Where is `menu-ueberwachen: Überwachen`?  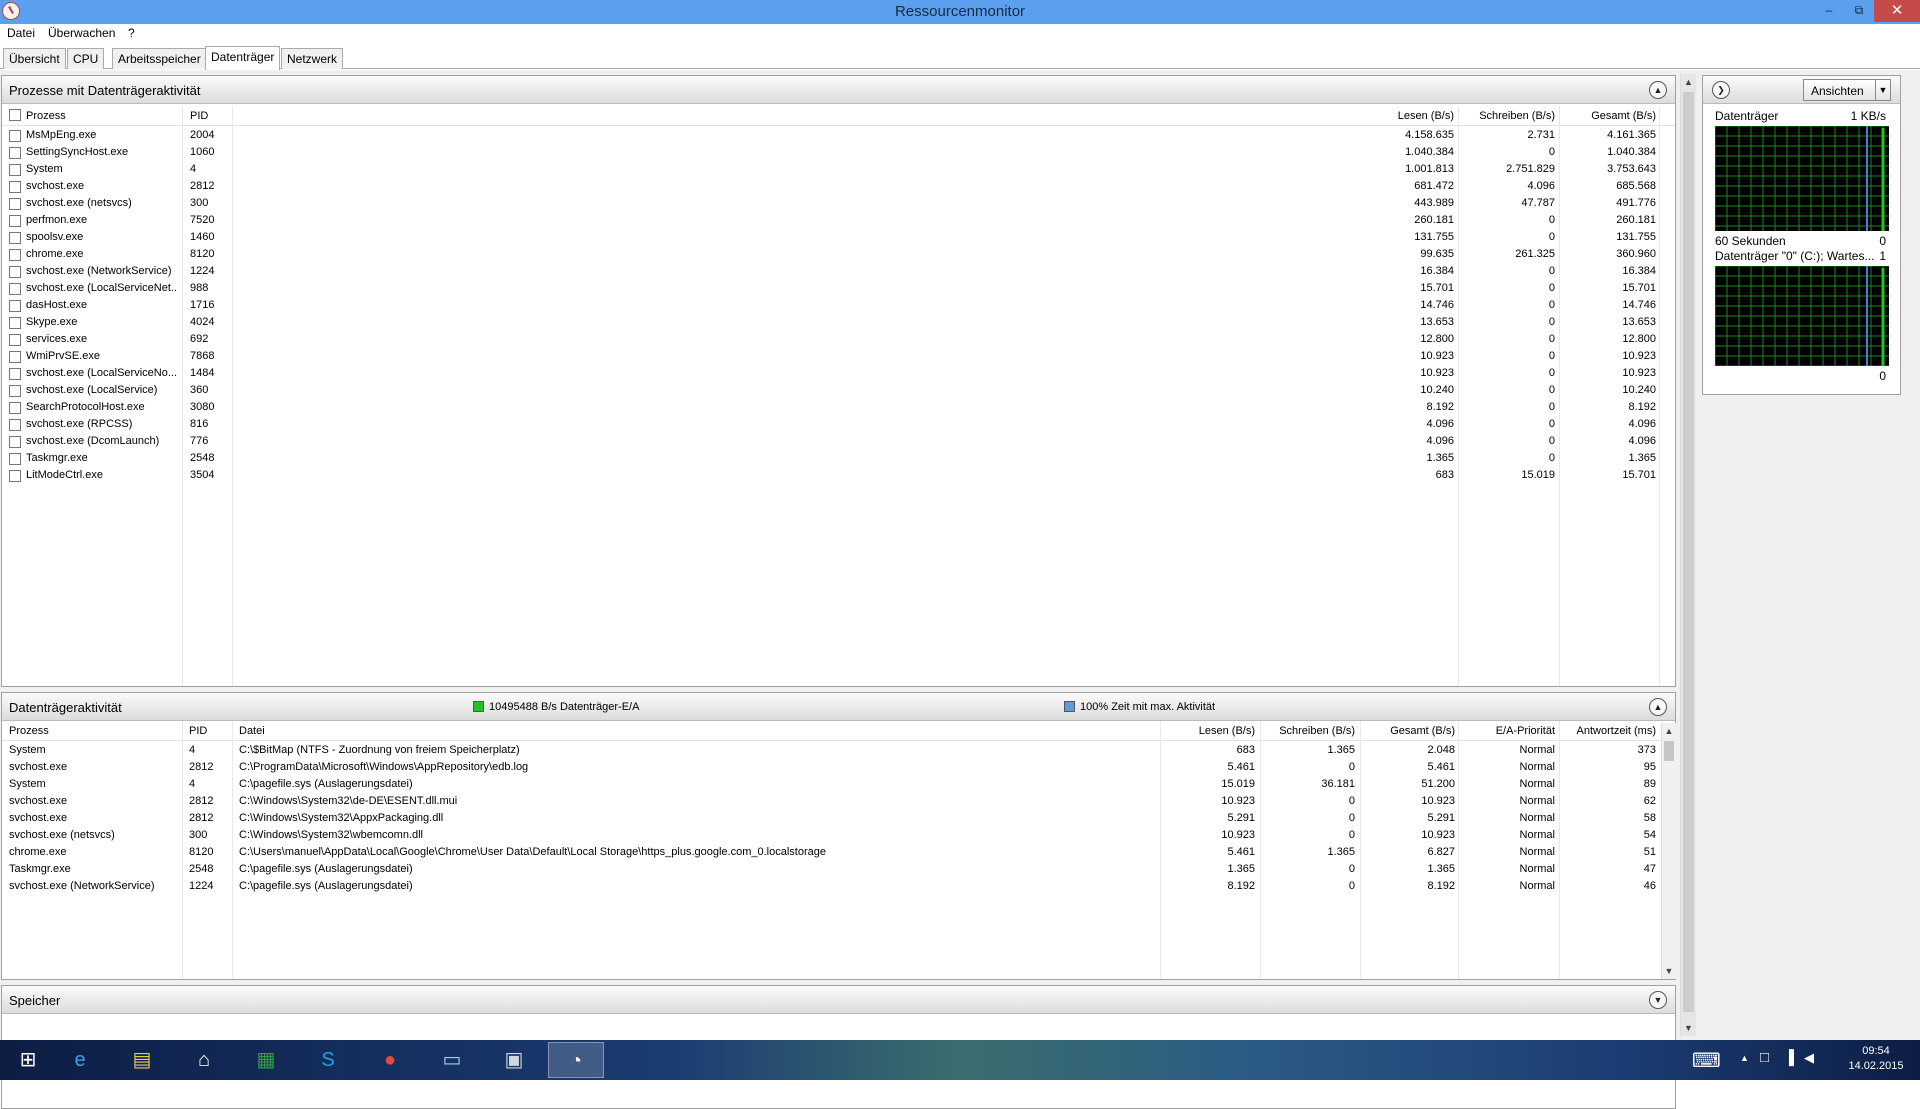
menu-ueberwachen: Überwachen is located at coordinates (81, 33).